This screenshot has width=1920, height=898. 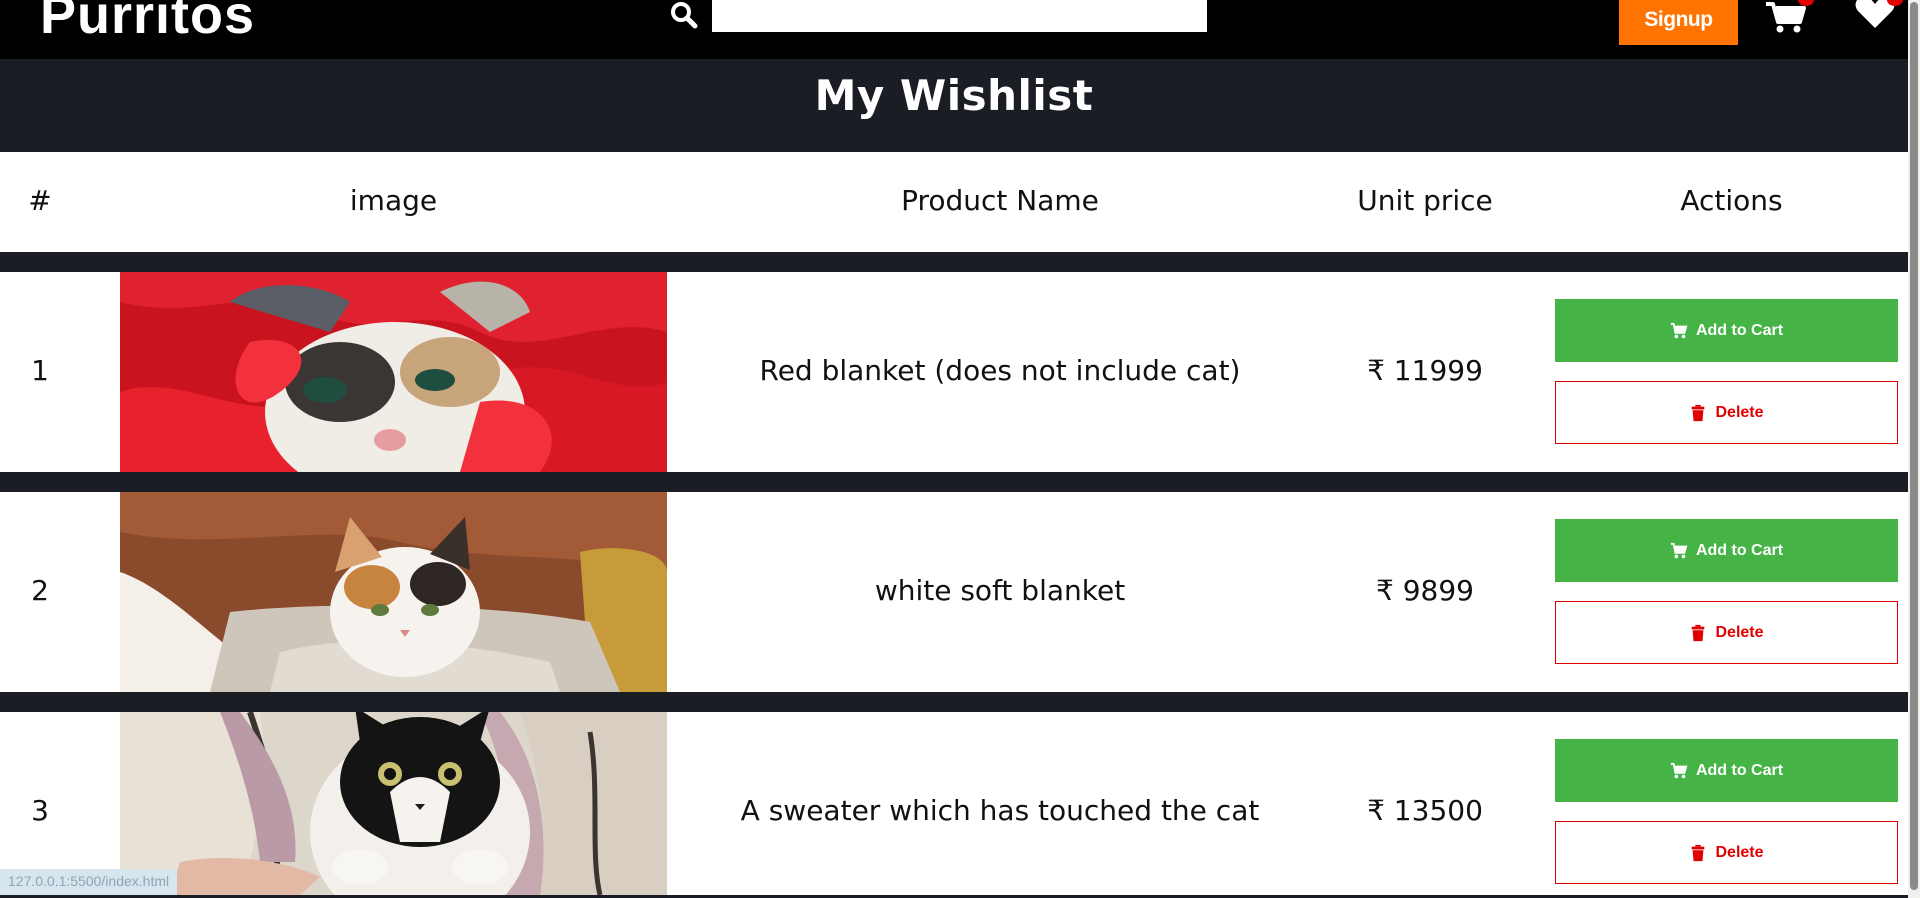 What do you see at coordinates (40, 810) in the screenshot?
I see `row-number: 3` at bounding box center [40, 810].